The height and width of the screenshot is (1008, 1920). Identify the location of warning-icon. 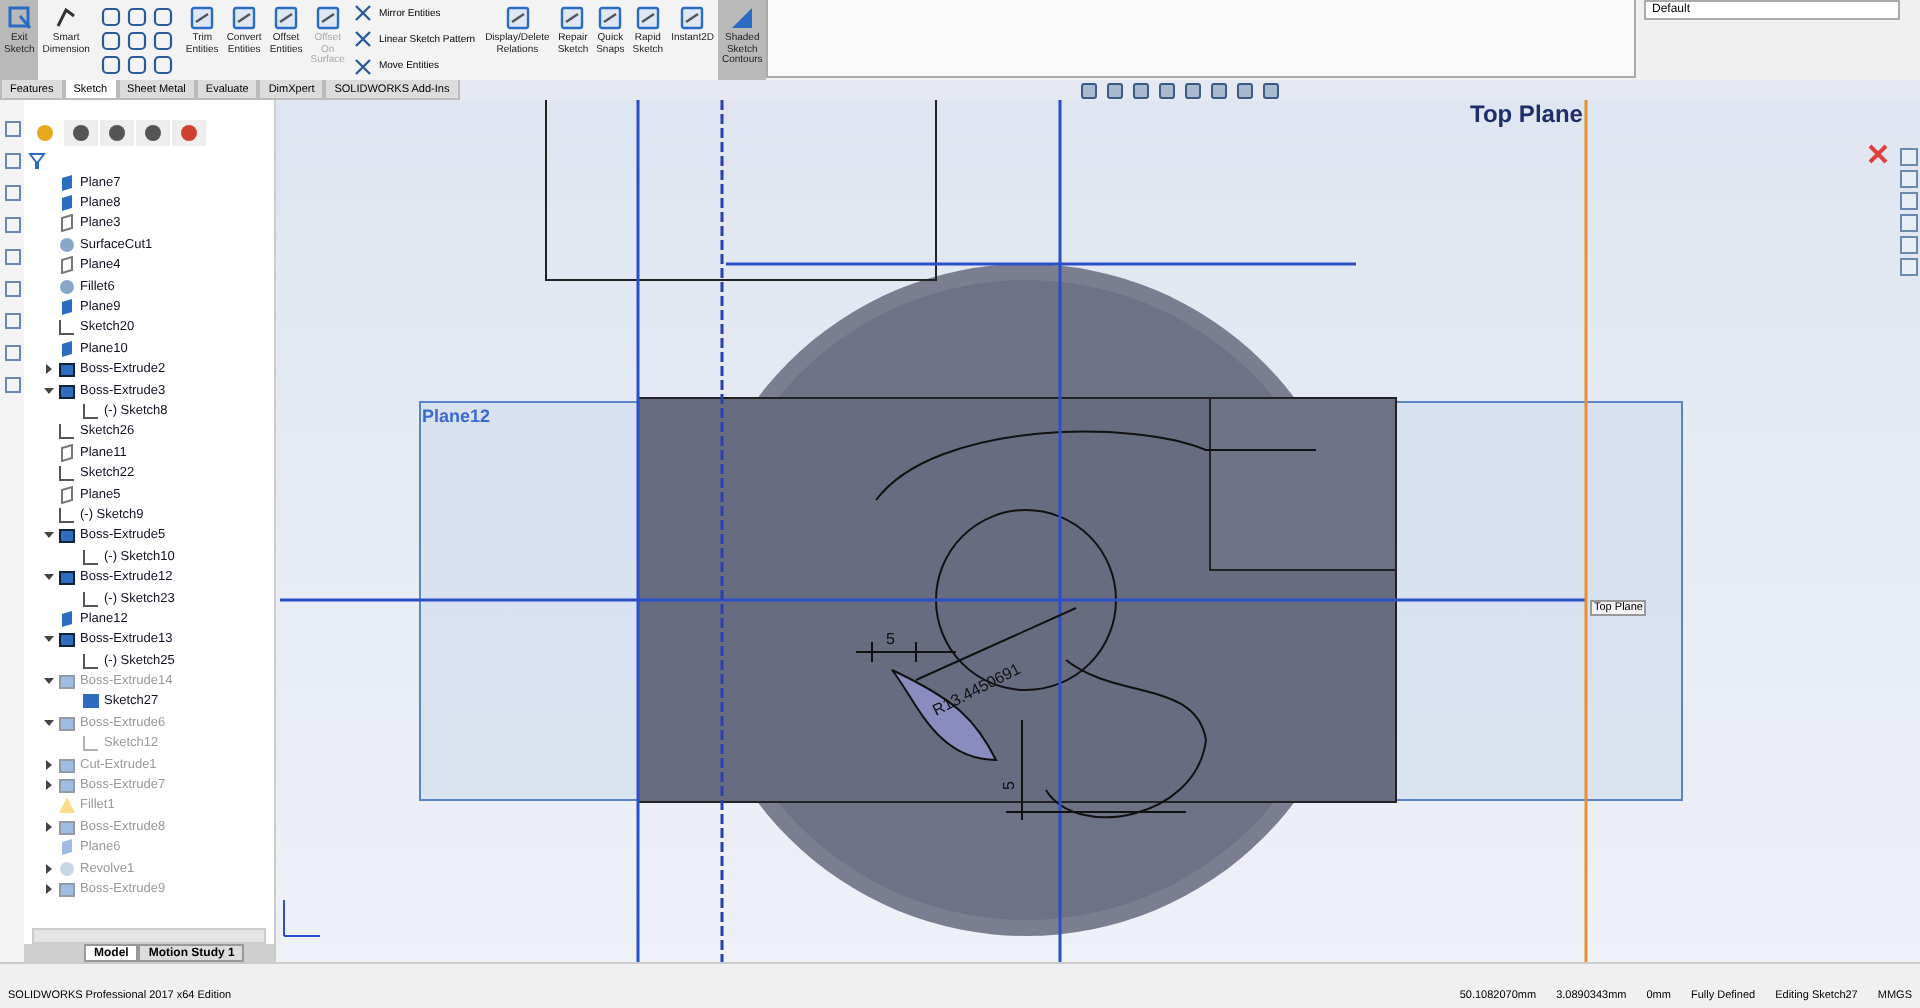
(67, 805).